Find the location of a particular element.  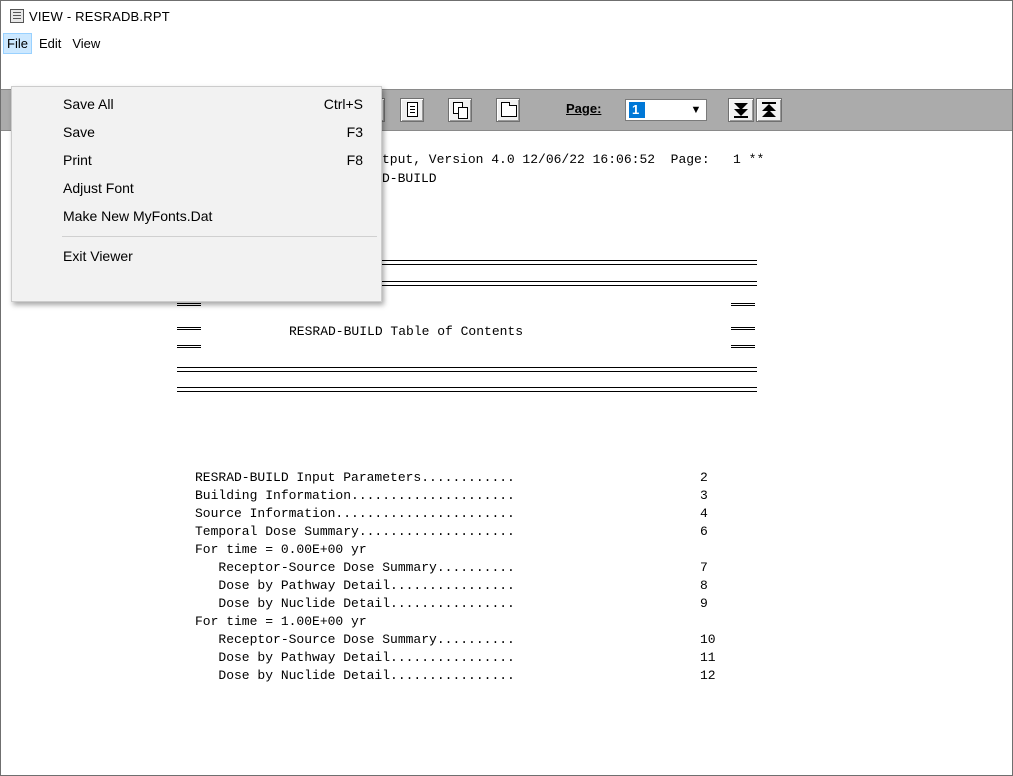

previous-page-icon is located at coordinates (769, 109).